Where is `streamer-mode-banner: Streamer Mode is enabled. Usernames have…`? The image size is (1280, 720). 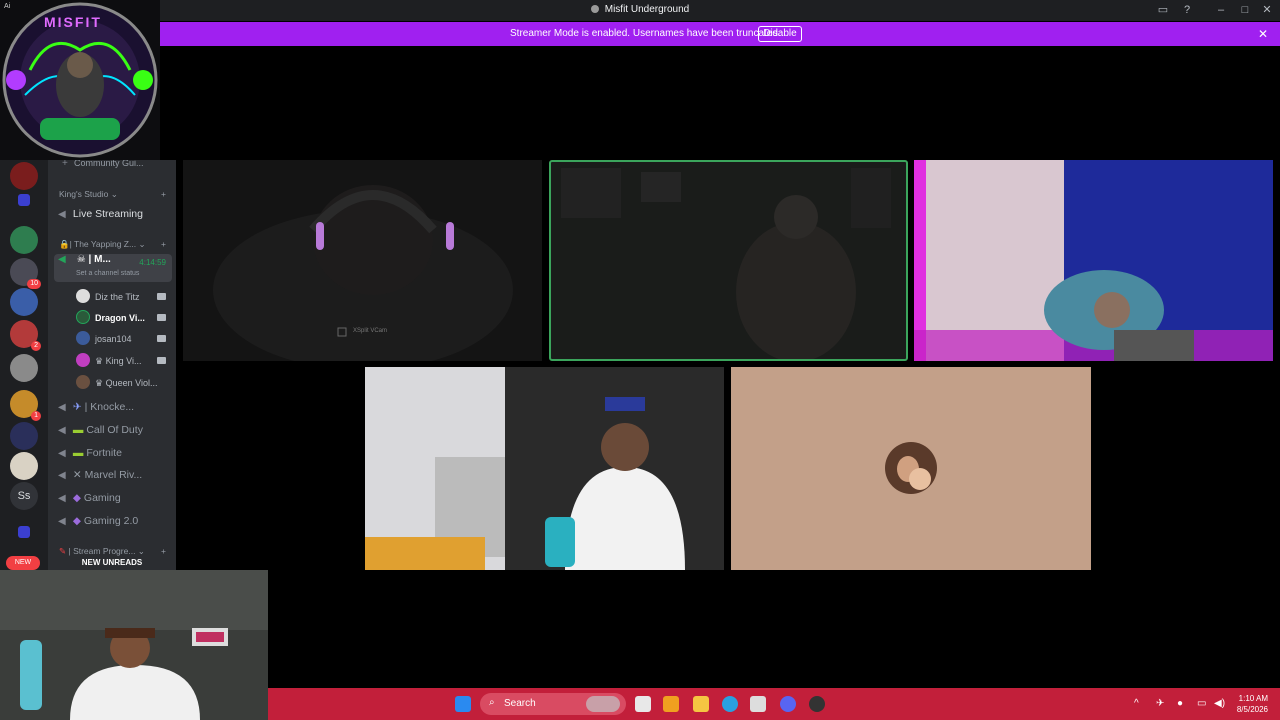
streamer-mode-banner: Streamer Mode is enabled. Usernames have… is located at coordinates (720, 34).